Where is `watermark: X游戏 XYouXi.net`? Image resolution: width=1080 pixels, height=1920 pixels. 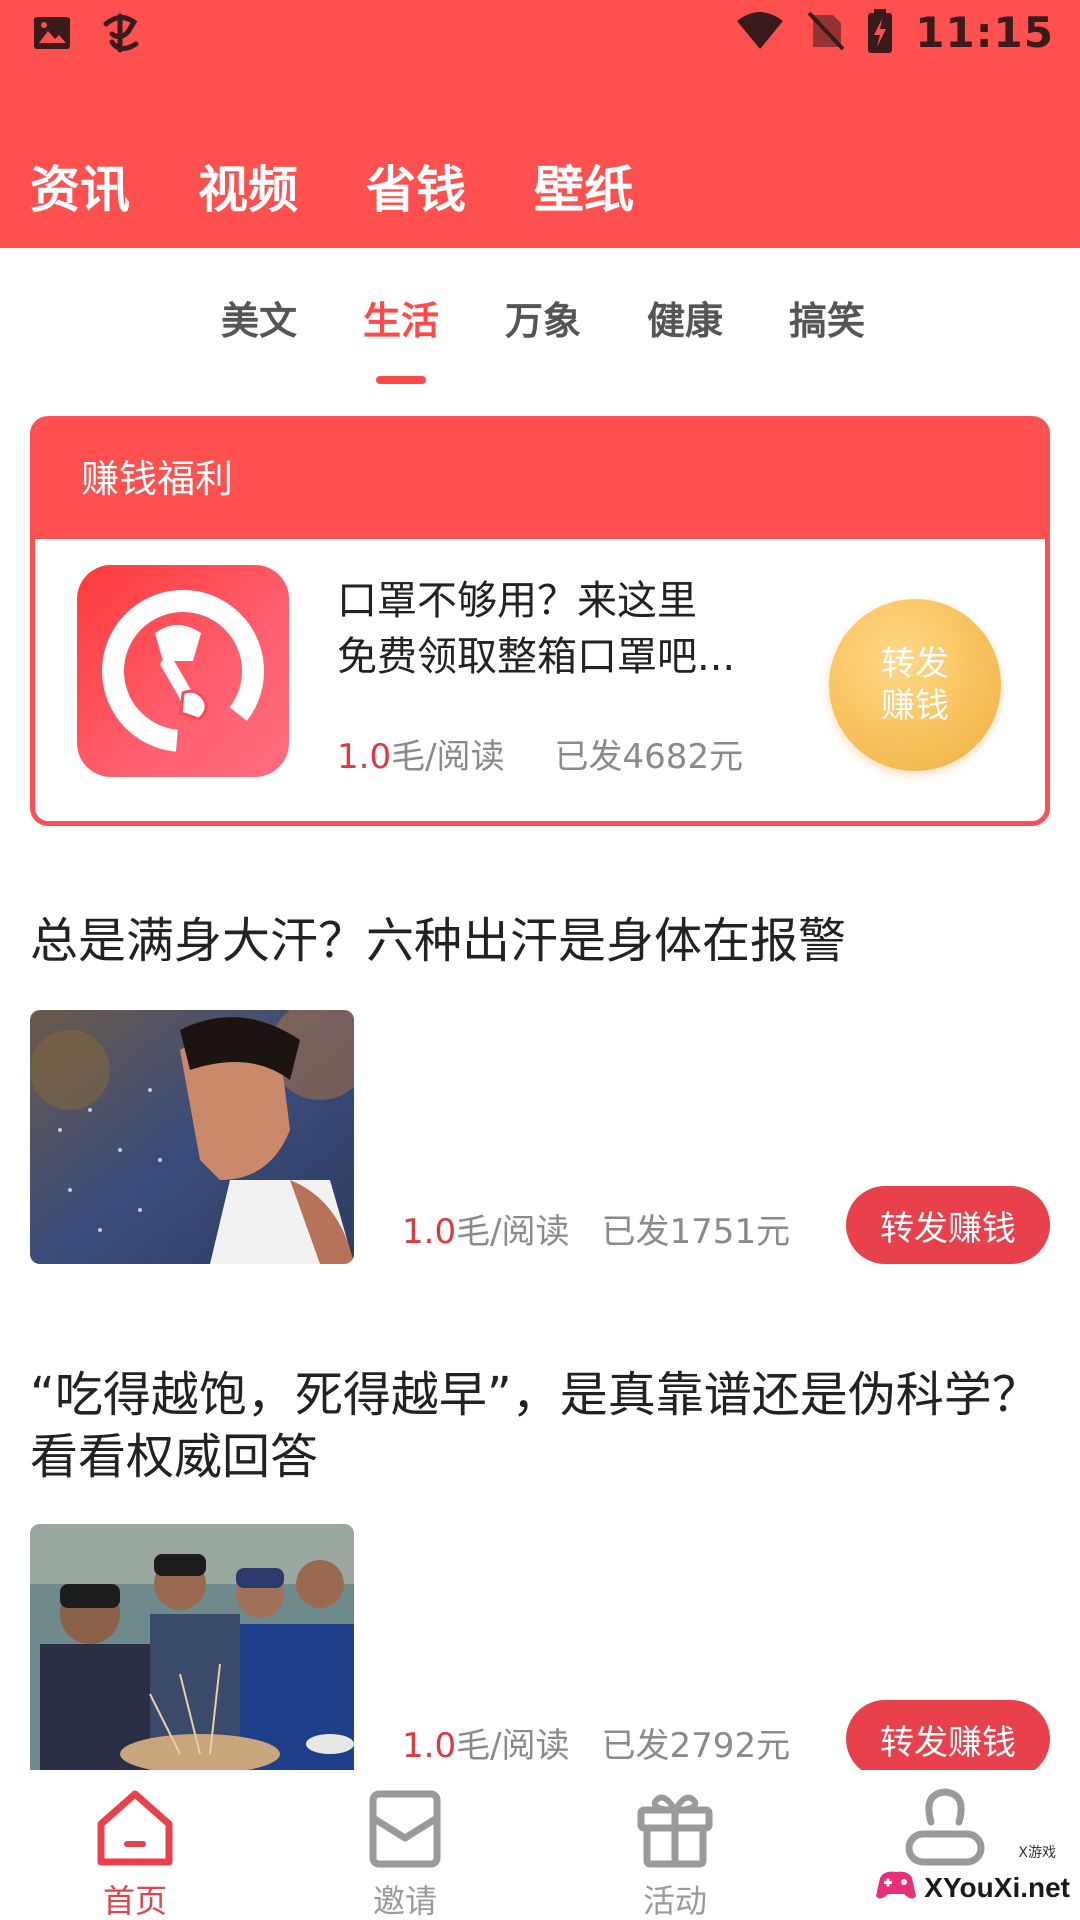 watermark: X游戏 XYouXi.net is located at coordinates (972, 1876).